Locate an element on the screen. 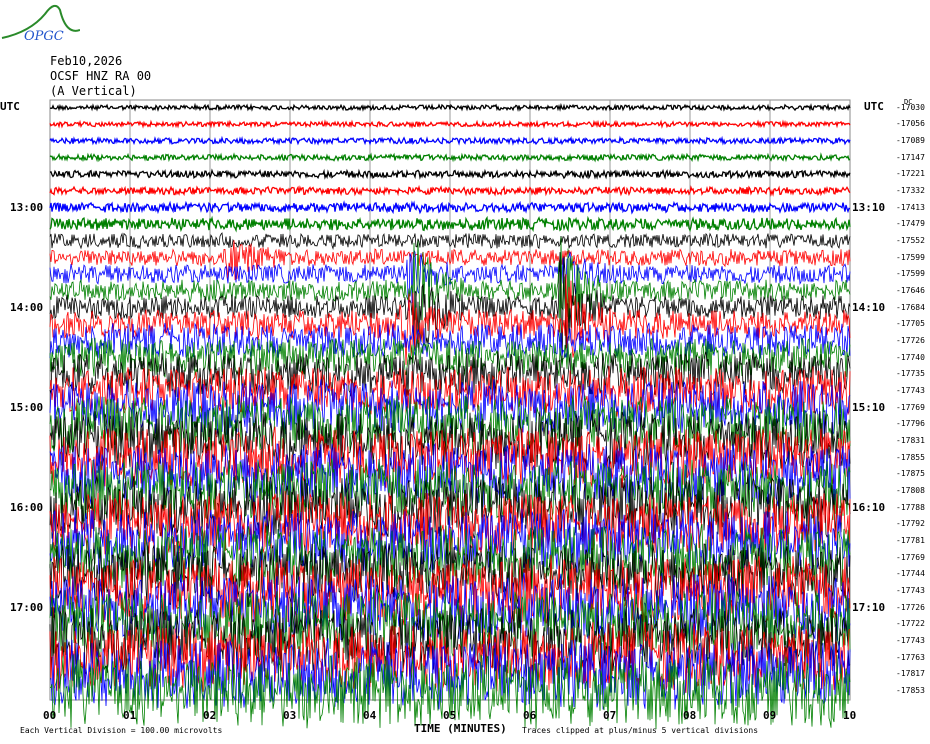 The height and width of the screenshot is (744, 930). trace-dc-offset: -17763 is located at coordinates (910, 657).